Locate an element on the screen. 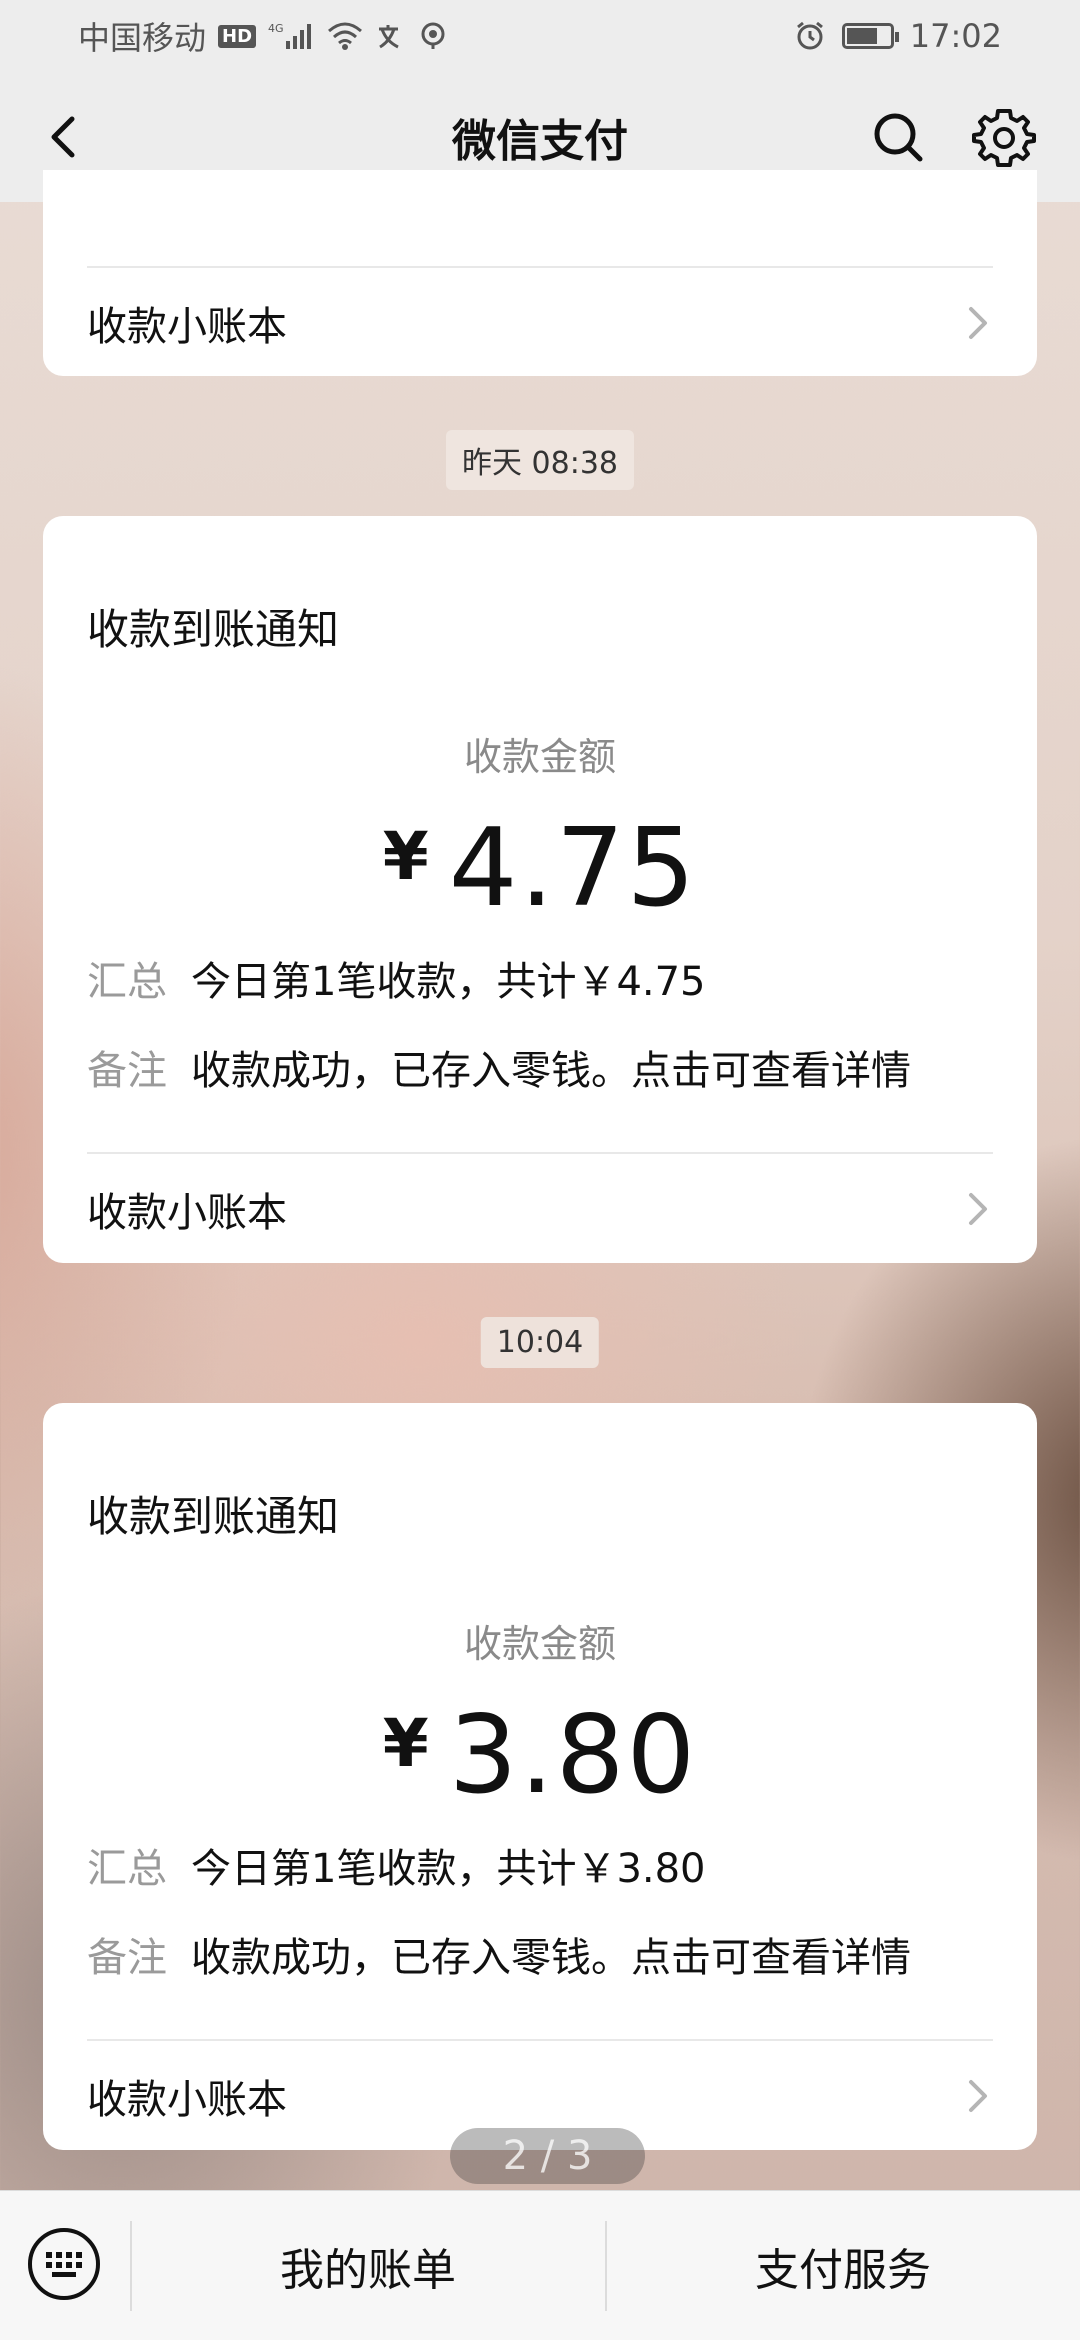 This screenshot has width=1080, height=2340. summary-row: 汇总 今日第1笔收款，共计￥4.75 is located at coordinates (547, 978).